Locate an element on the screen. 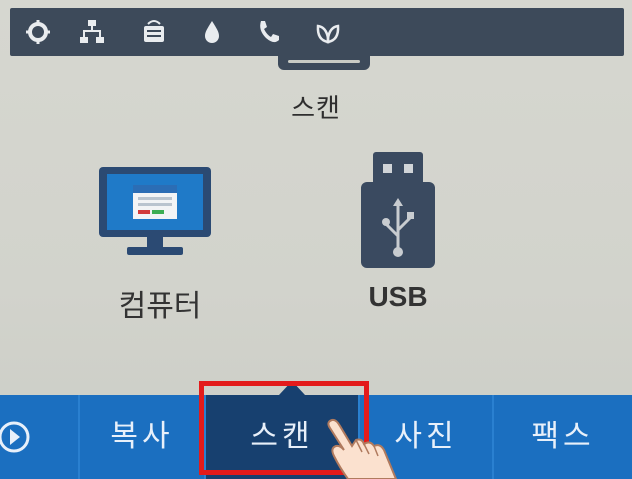 The width and height of the screenshot is (632, 479). scan-to-computer-option: 컴퓨터 is located at coordinates (160, 245).